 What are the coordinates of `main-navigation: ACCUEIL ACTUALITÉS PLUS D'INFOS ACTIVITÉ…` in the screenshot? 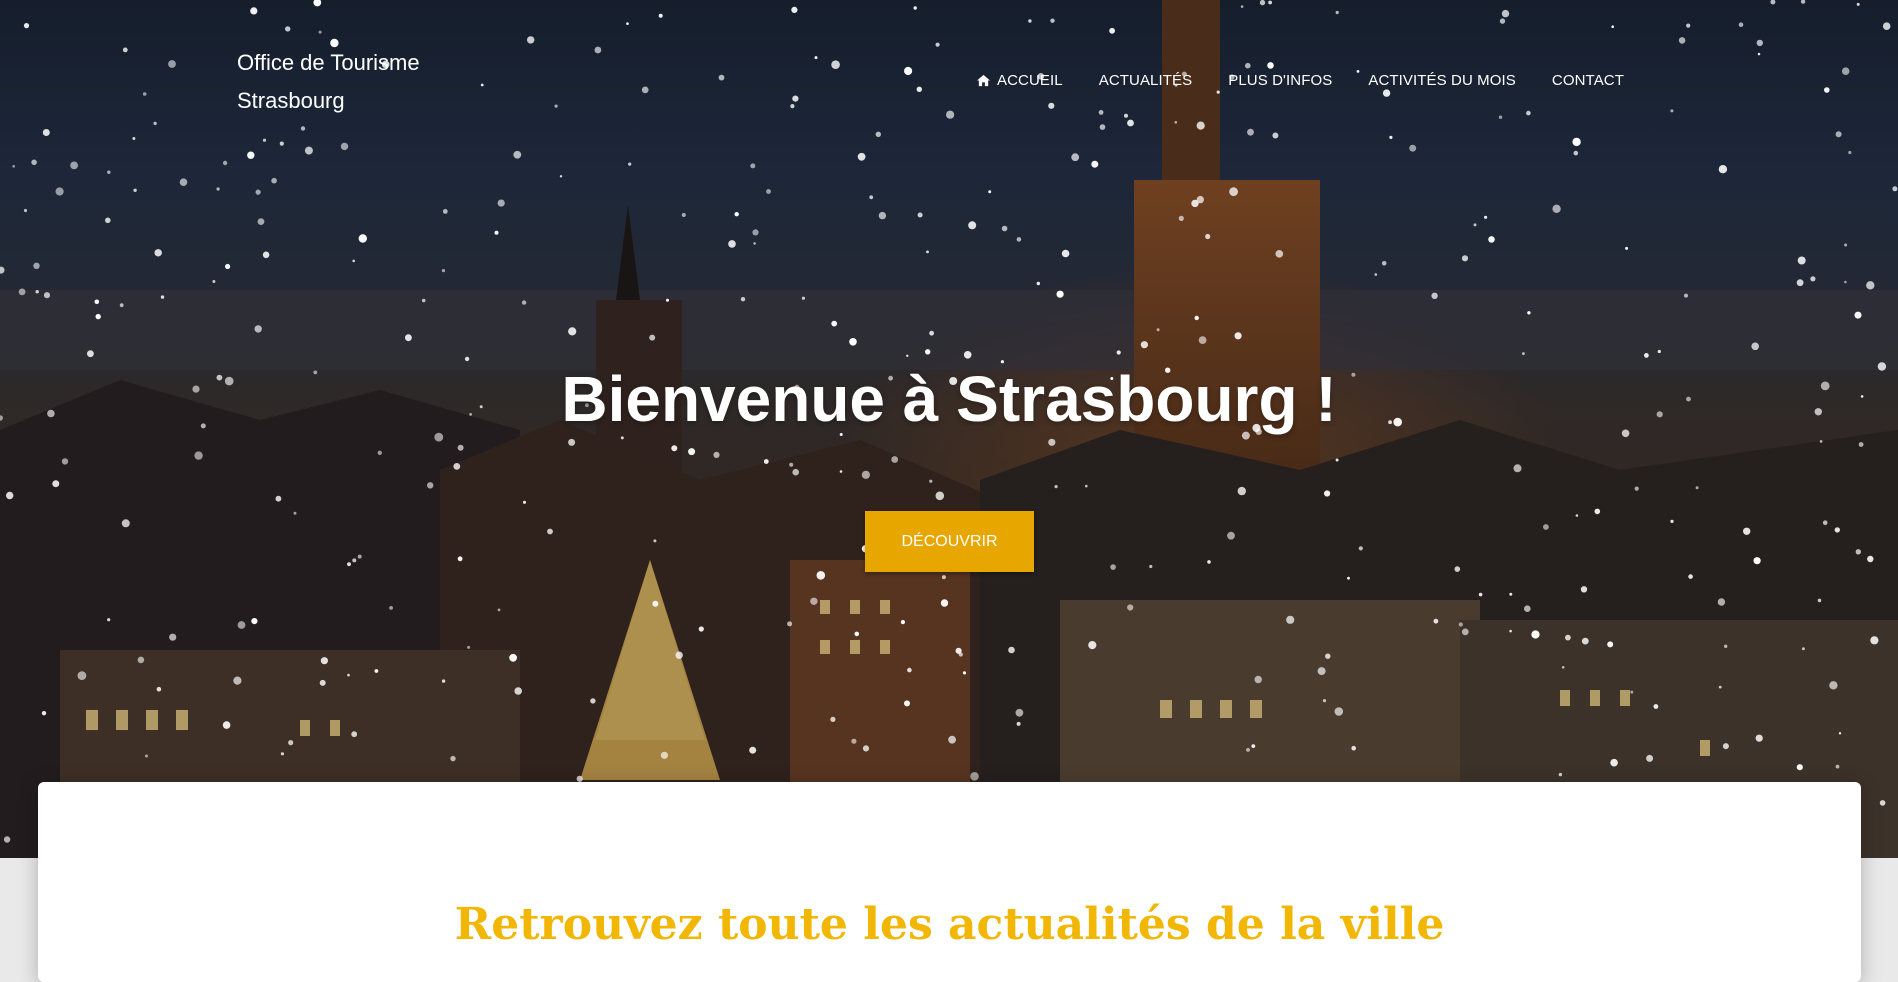 It's located at (1300, 80).